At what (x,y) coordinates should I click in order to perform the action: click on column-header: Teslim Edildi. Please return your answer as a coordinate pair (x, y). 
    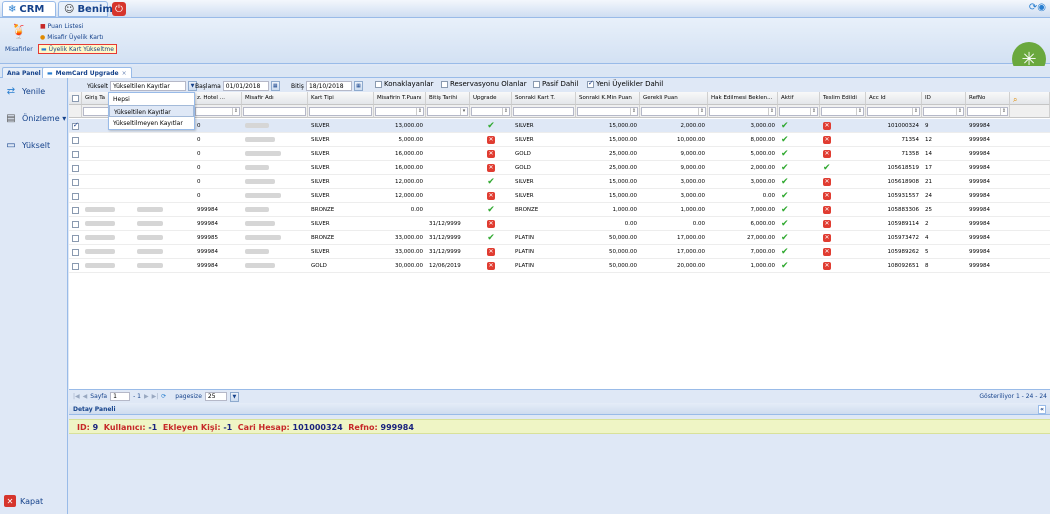
    Looking at the image, I should click on (843, 98).